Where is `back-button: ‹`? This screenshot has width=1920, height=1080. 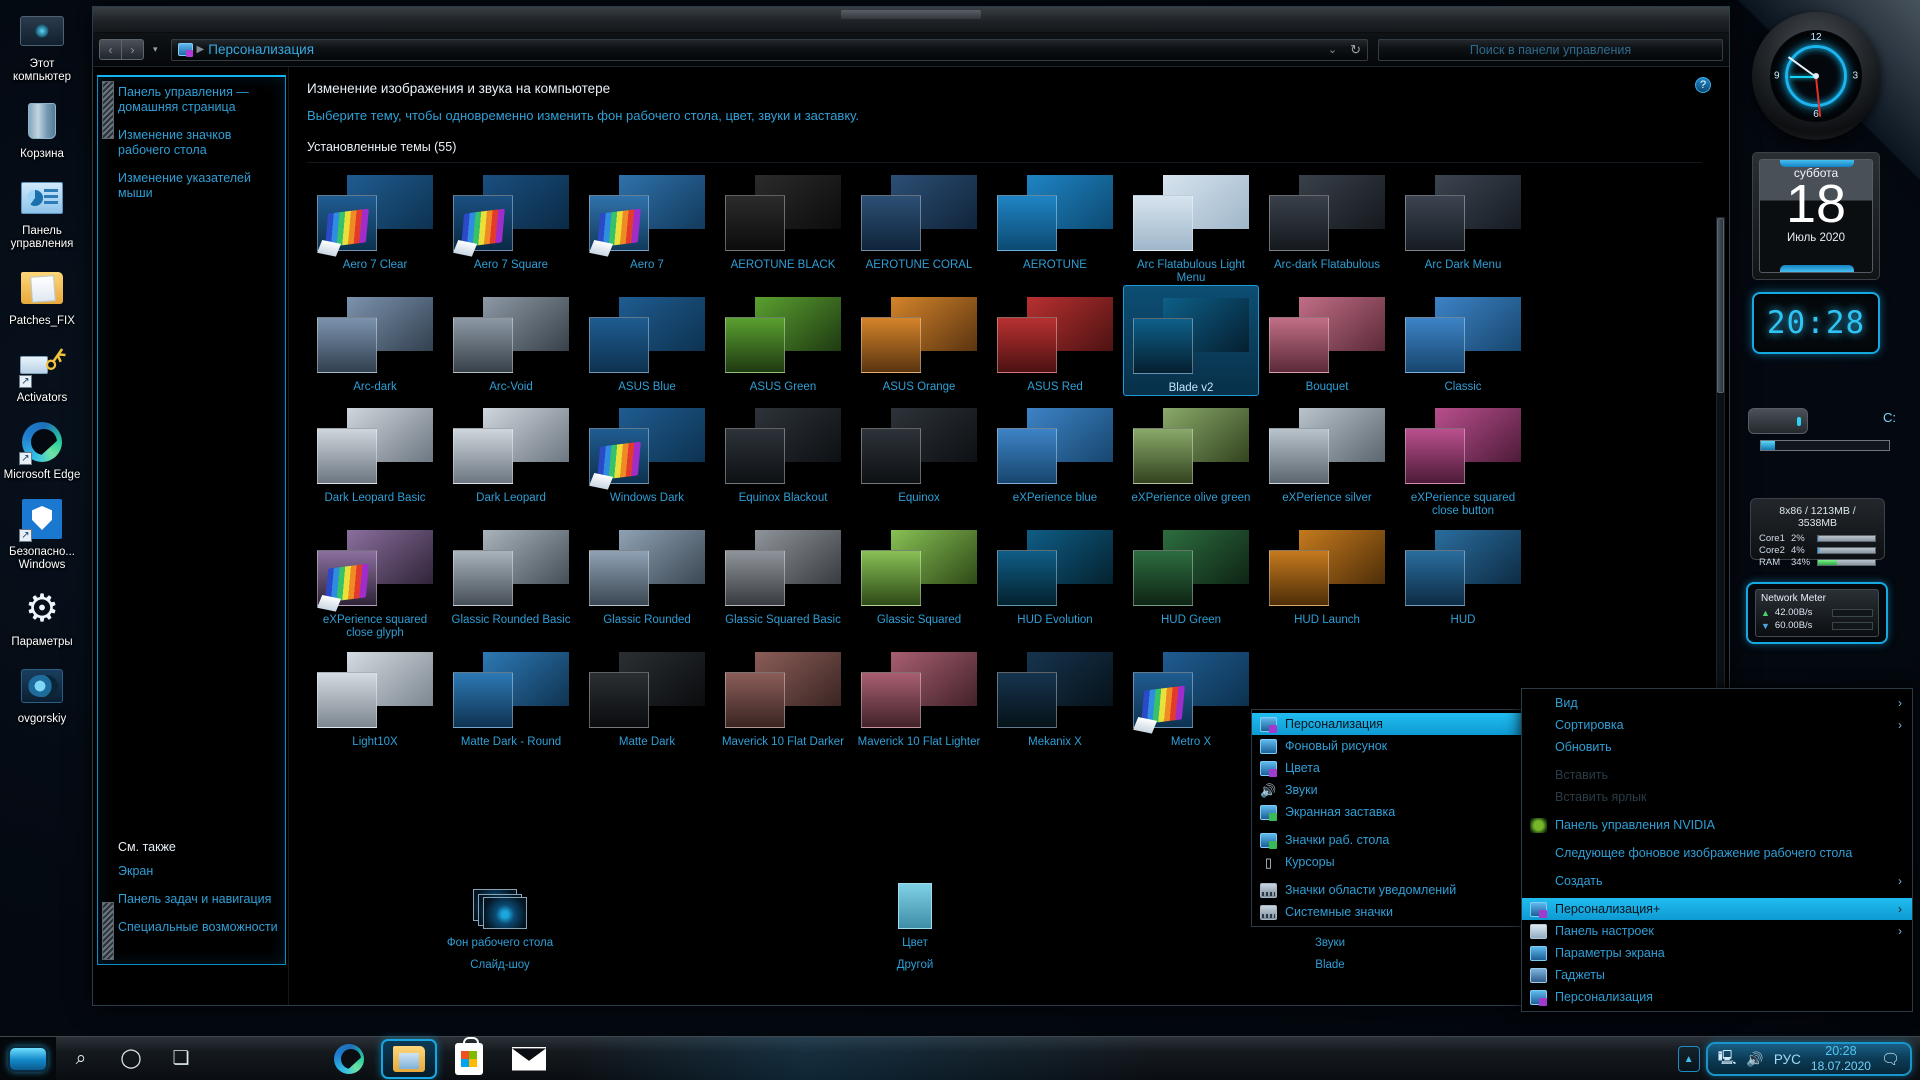 back-button: ‹ is located at coordinates (110, 49).